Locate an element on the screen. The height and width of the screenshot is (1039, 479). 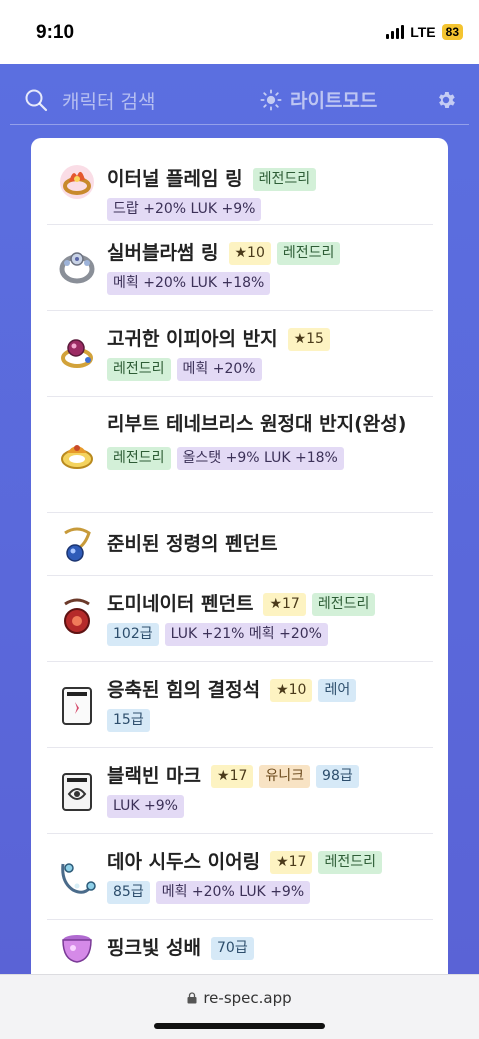
level-badge: 70급 is located at coordinates (232, 948).